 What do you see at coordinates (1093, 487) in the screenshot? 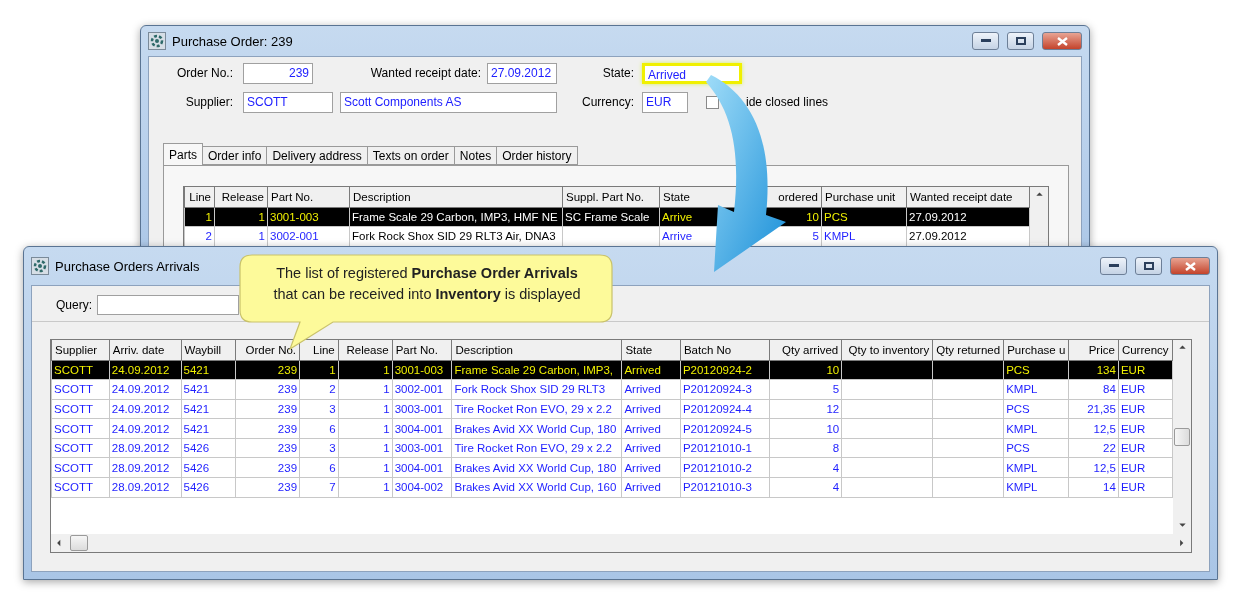
I see `table-cell: 14` at bounding box center [1093, 487].